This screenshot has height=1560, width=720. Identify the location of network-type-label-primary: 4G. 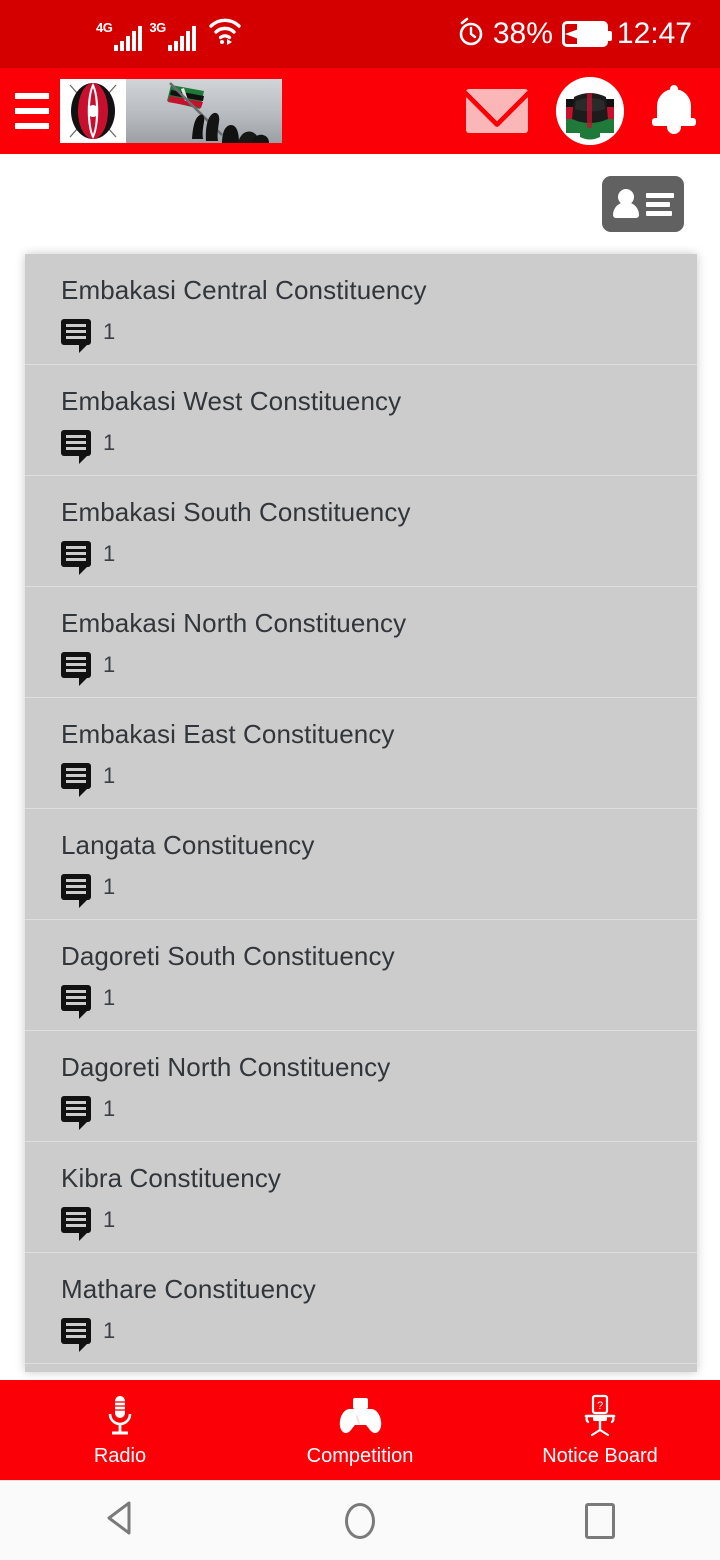
(104, 27).